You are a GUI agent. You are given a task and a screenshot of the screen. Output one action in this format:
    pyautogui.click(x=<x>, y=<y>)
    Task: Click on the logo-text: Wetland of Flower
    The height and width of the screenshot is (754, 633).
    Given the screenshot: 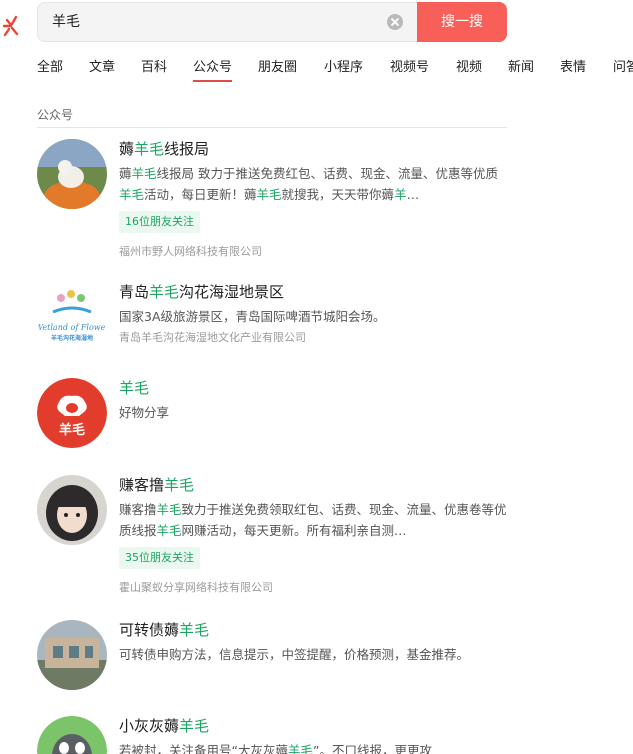 What is the action you would take?
    pyautogui.click(x=72, y=327)
    